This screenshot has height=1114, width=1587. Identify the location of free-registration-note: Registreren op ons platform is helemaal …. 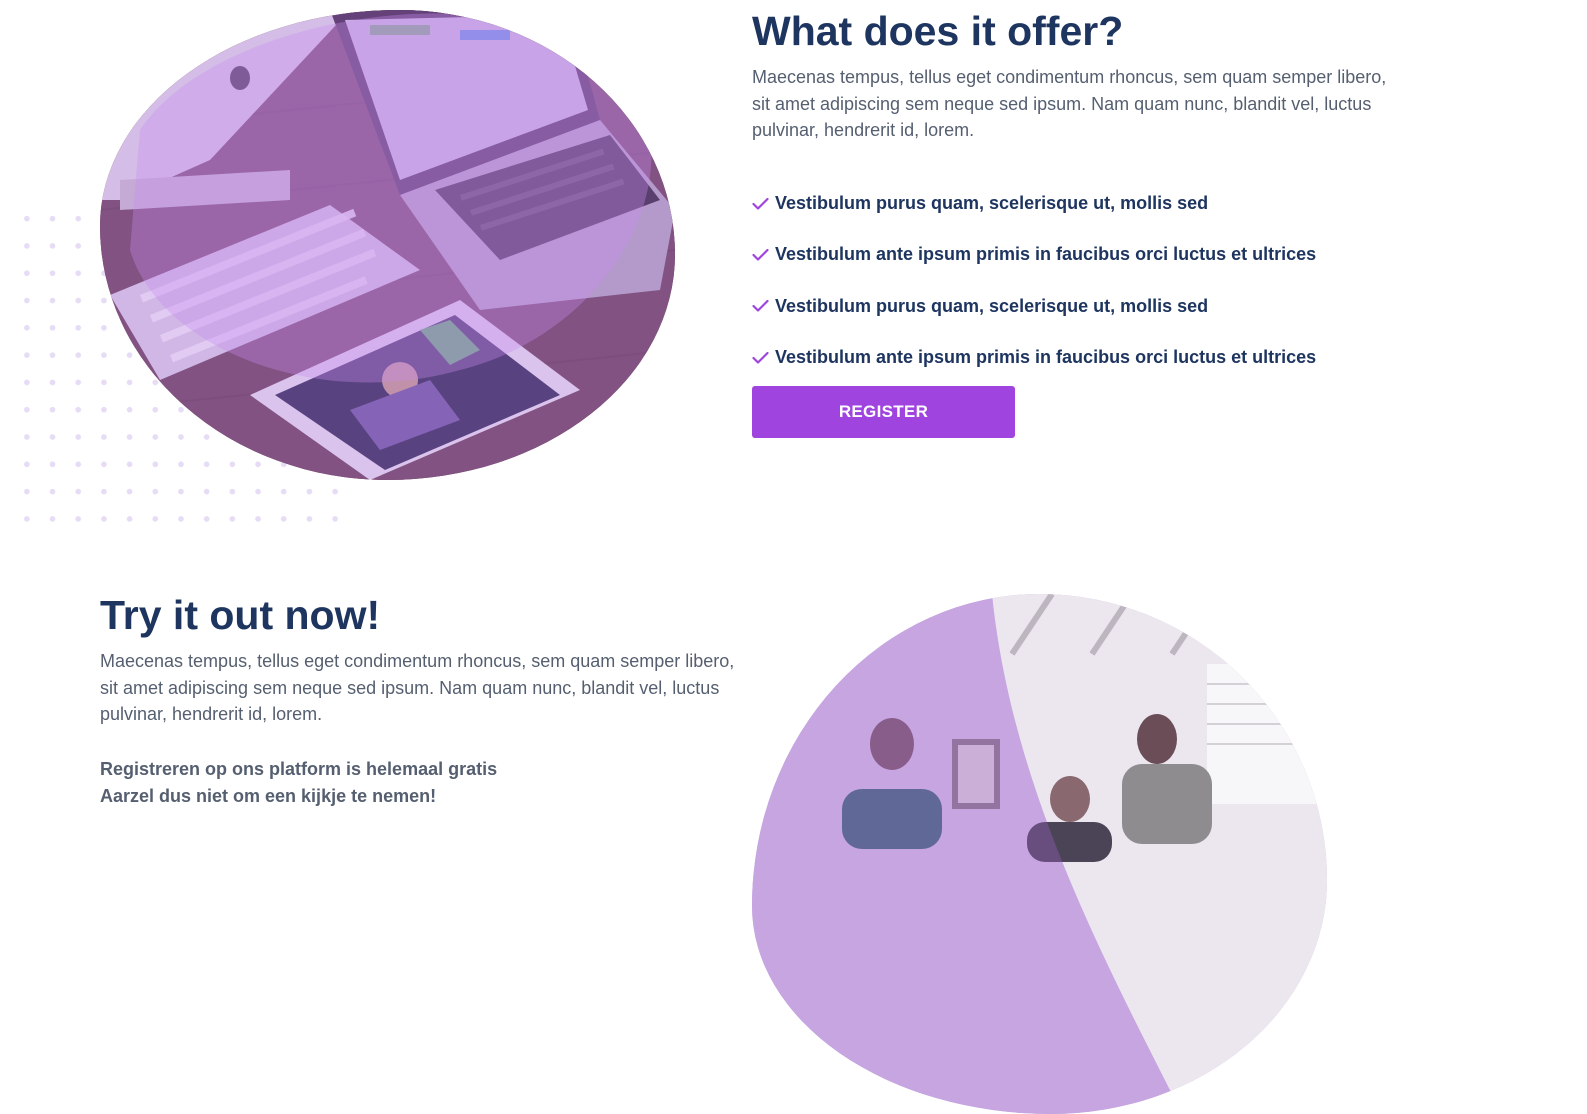
(298, 782).